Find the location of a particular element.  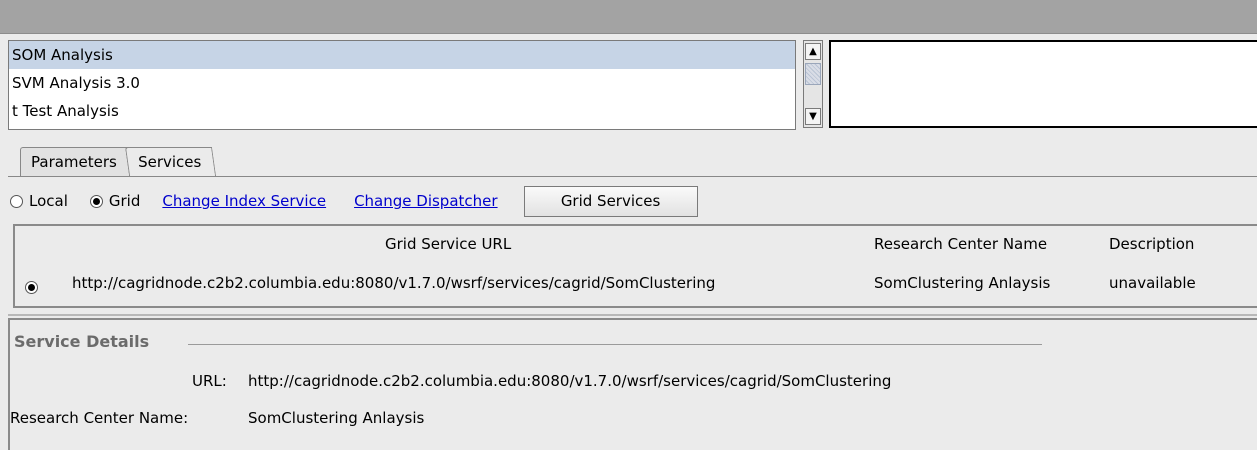

row-select-radio-wrap is located at coordinates (31, 289).